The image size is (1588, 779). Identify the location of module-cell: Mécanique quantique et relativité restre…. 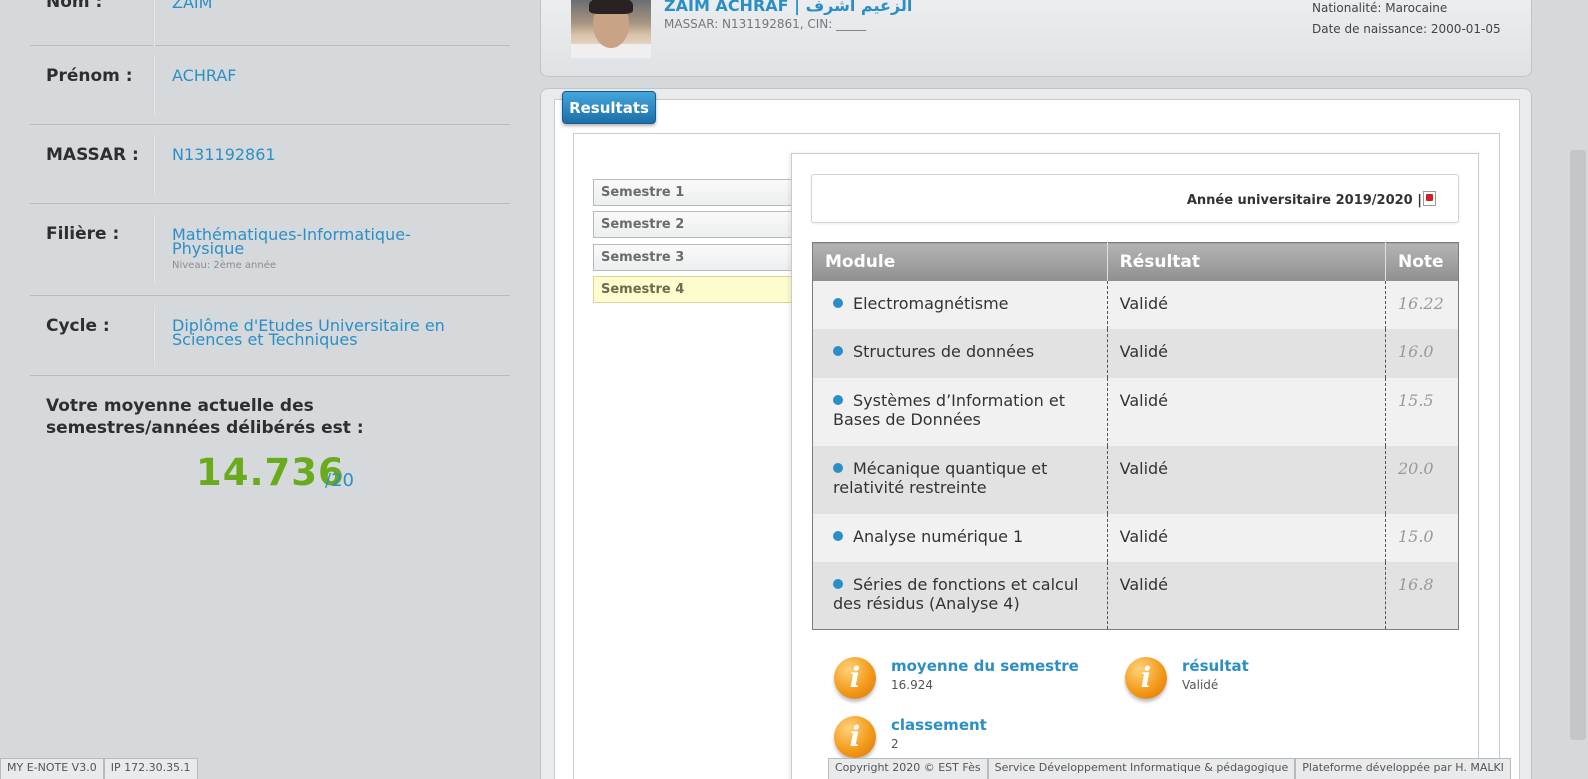
(960, 479).